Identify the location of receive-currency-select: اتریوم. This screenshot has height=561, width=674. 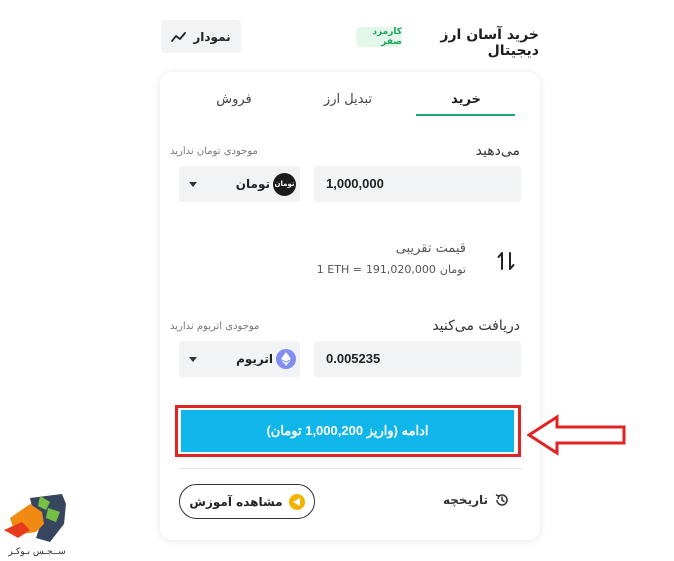
(239, 359).